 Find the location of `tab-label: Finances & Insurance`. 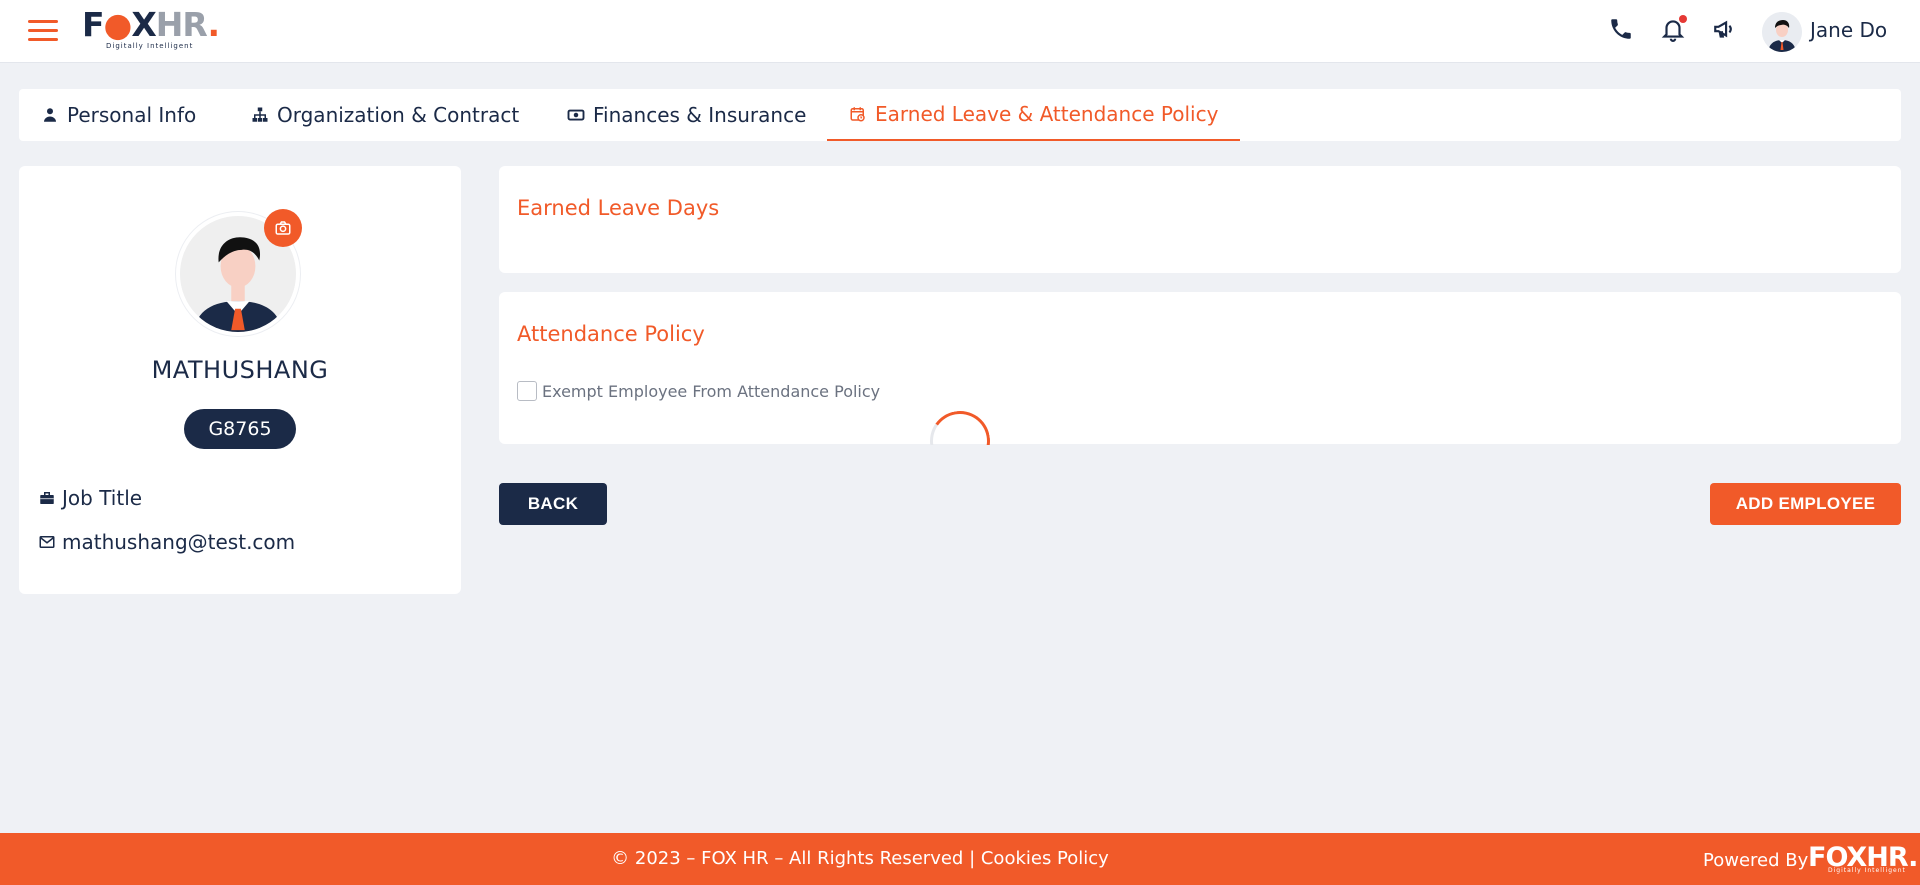

tab-label: Finances & Insurance is located at coordinates (700, 115).